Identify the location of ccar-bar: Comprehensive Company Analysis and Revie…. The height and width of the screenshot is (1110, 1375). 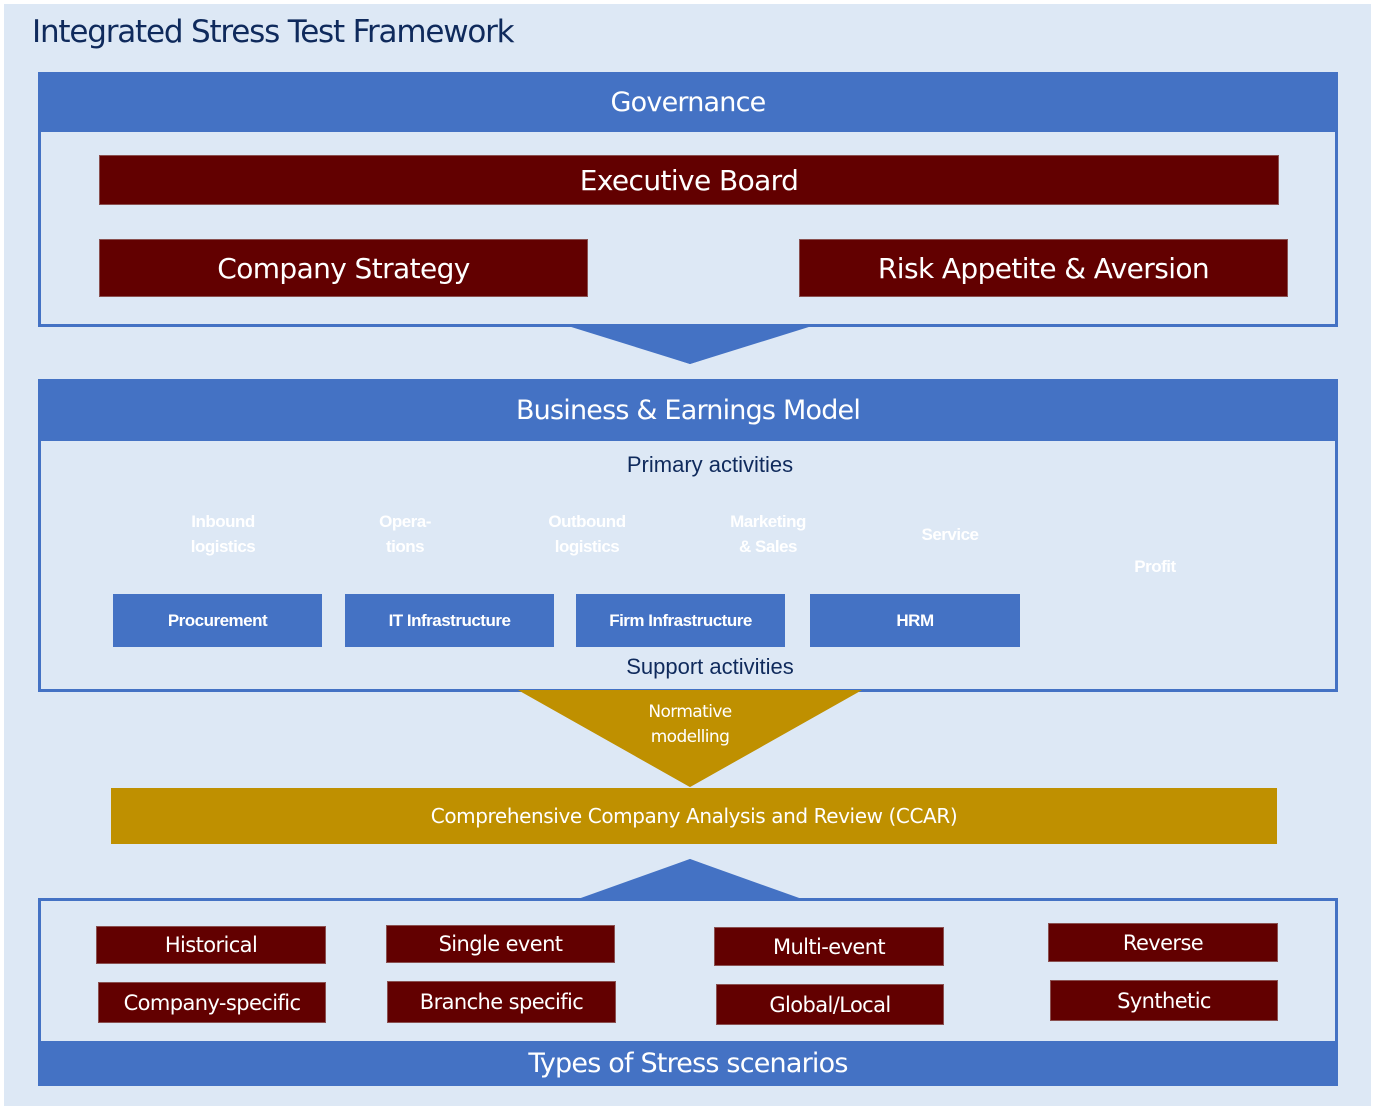
(694, 816).